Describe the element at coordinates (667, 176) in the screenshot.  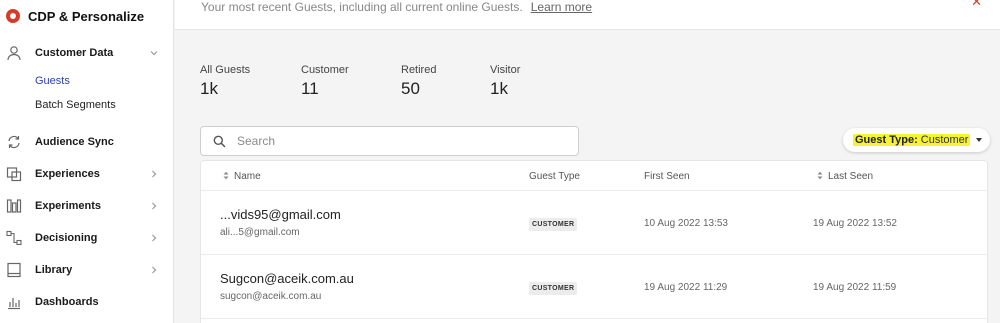
I see `column-header-first-seen: First Seen` at that location.